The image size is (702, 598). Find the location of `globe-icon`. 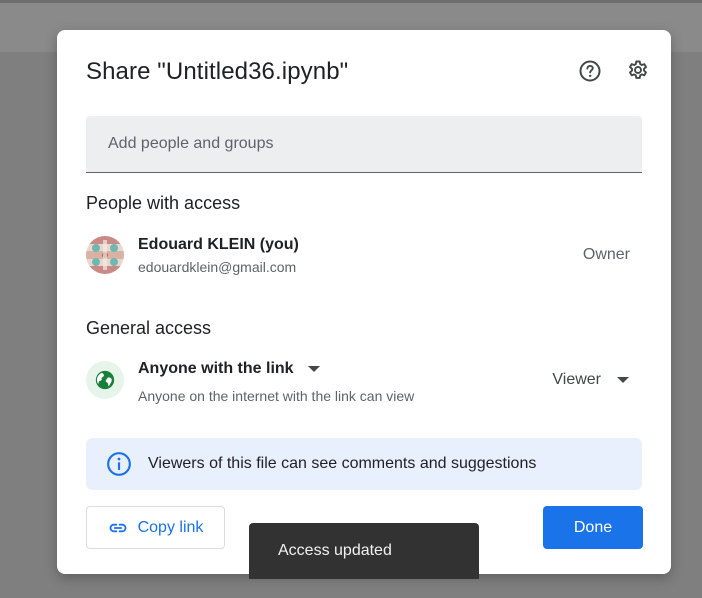

globe-icon is located at coordinates (105, 380).